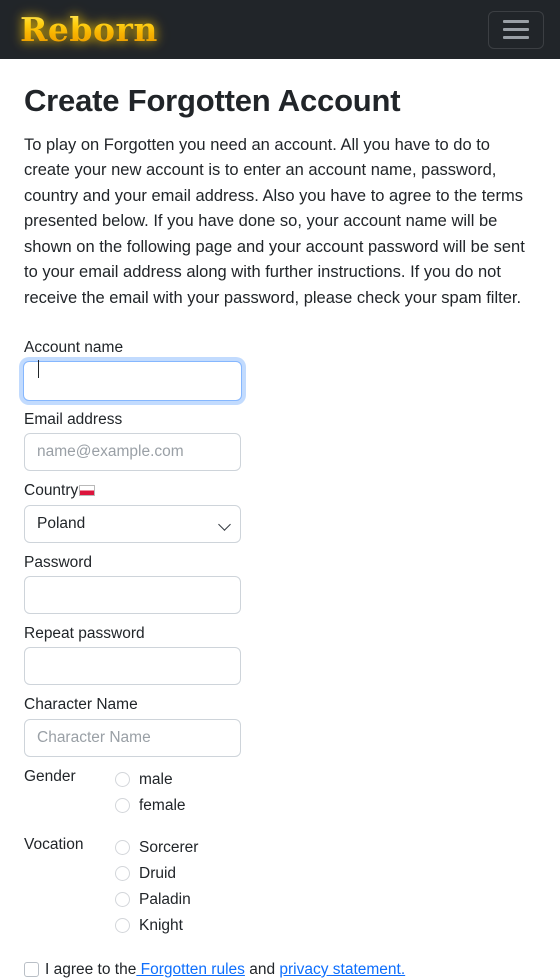  I want to click on gender-option-female: female, so click(150, 806).